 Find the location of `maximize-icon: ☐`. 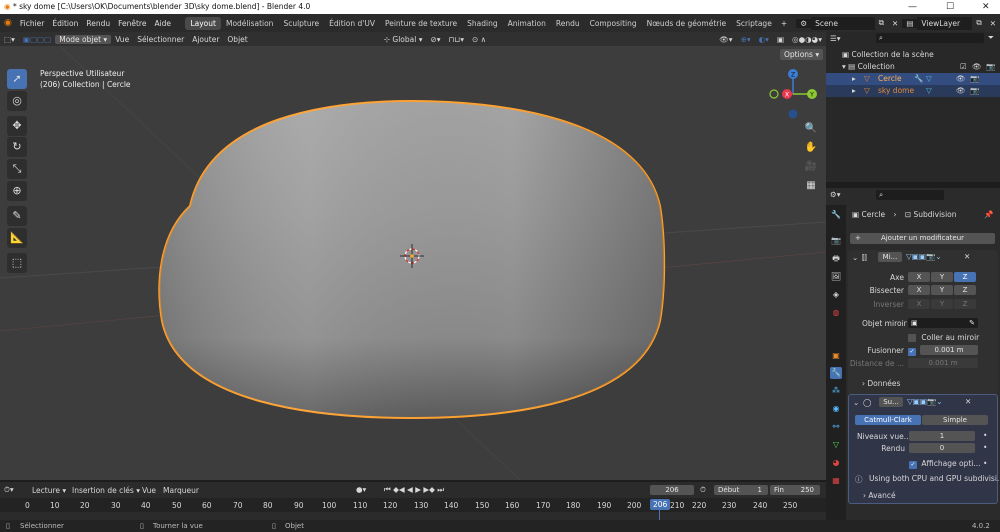

maximize-icon: ☐ is located at coordinates (950, 7).